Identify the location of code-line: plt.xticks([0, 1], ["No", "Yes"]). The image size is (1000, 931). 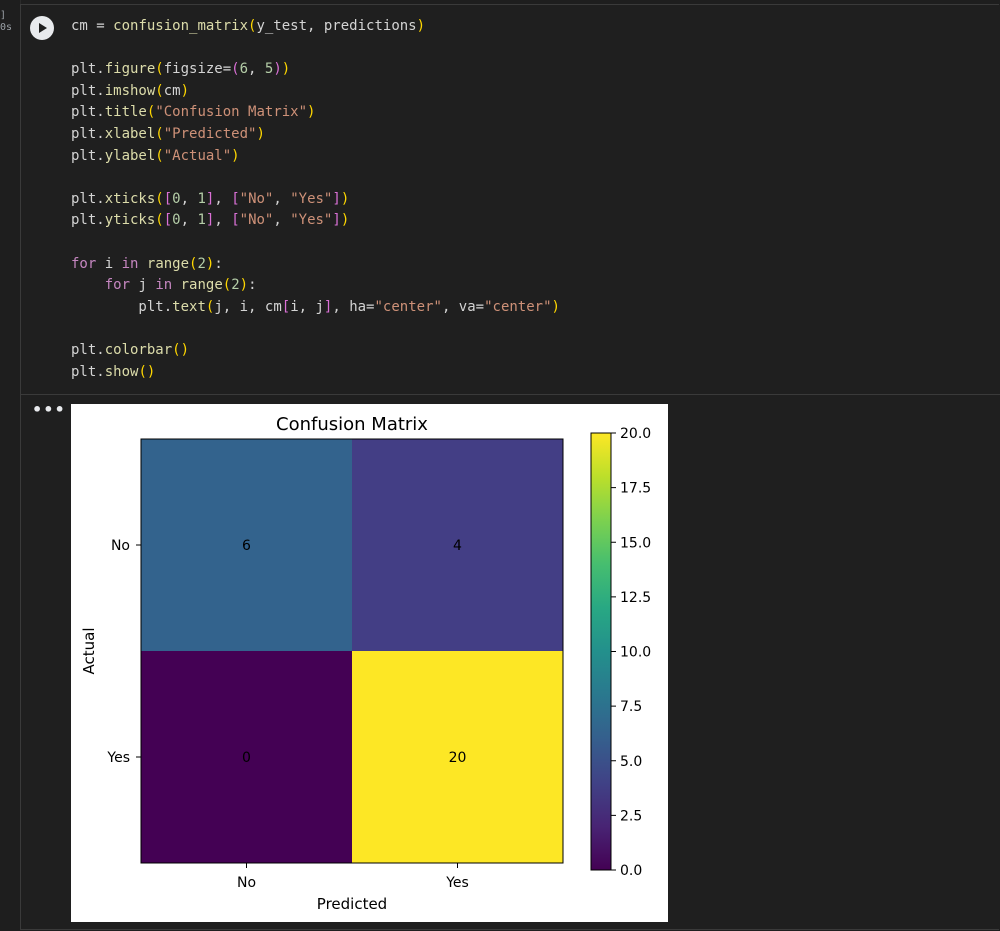
(315, 200).